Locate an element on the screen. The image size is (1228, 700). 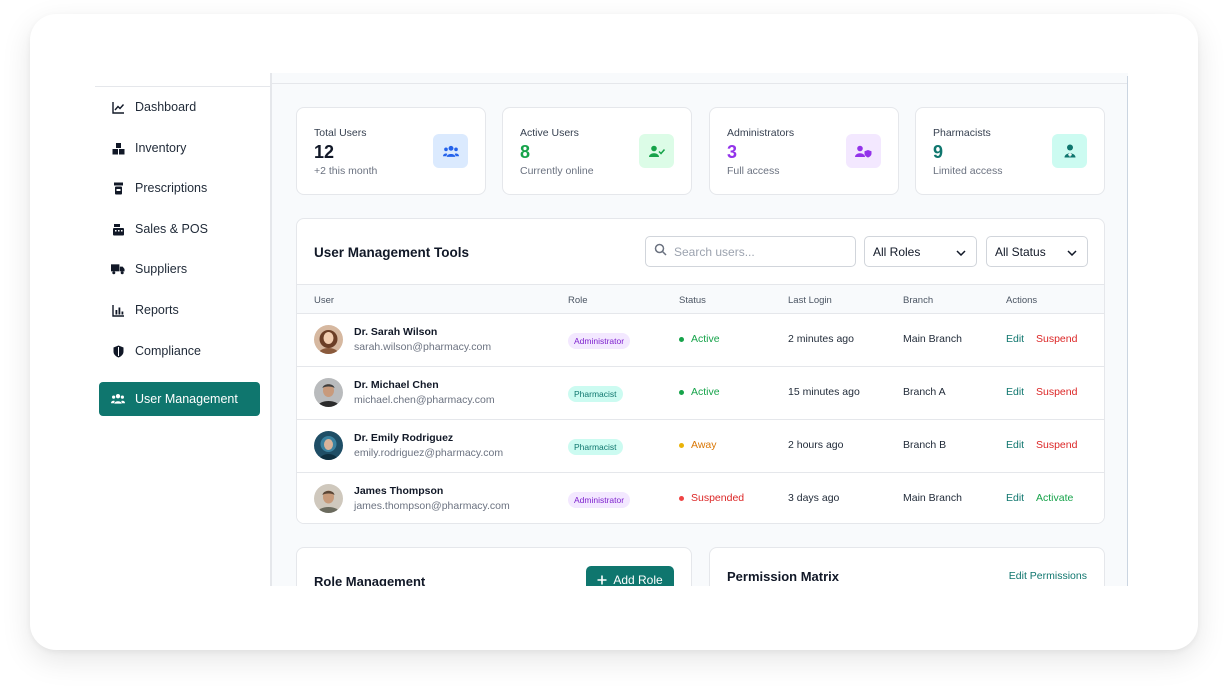
cash-register-icon is located at coordinates (118, 229).